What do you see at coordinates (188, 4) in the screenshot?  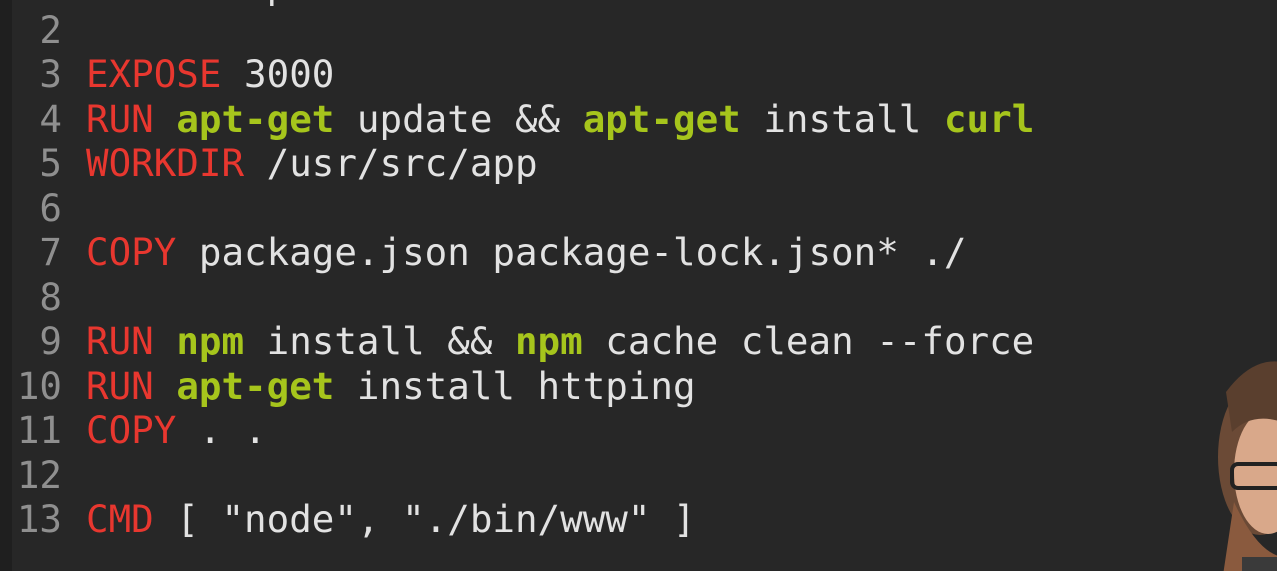 I see `code-text: p` at bounding box center [188, 4].